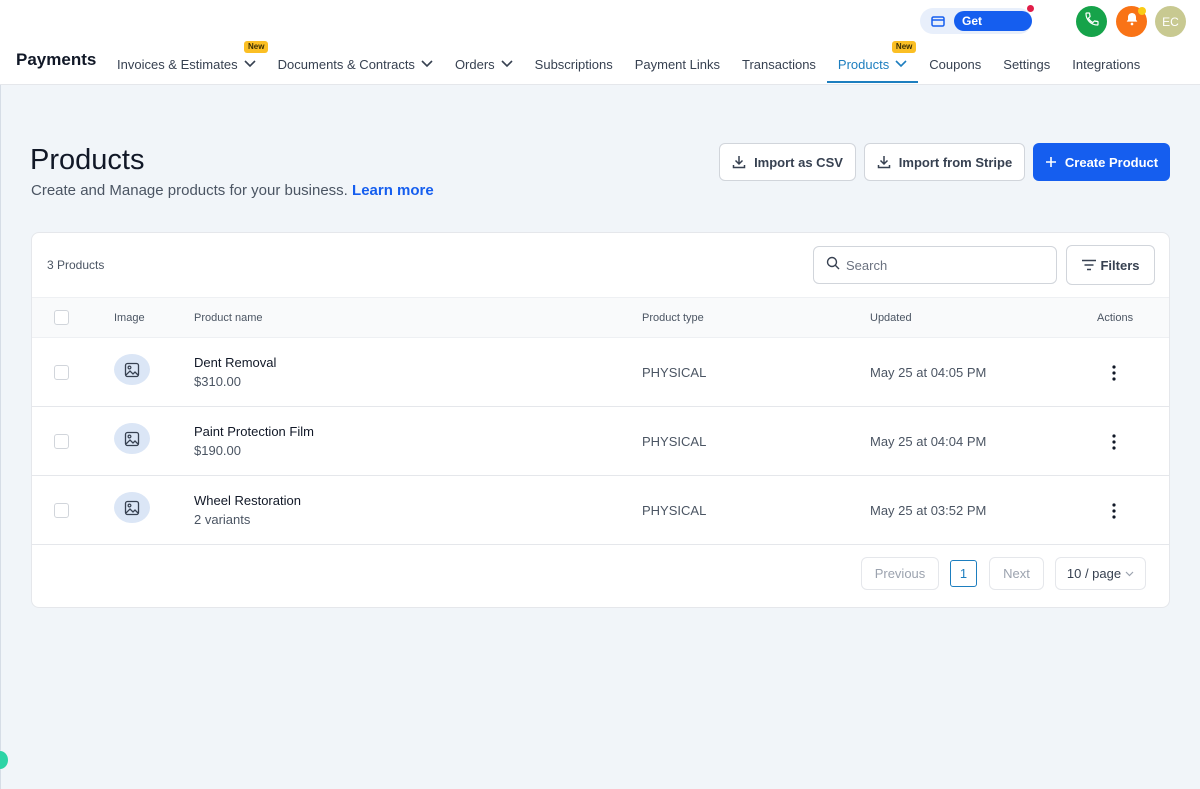 The height and width of the screenshot is (789, 1200). I want to click on nav-payment-links: Payment Links, so click(677, 64).